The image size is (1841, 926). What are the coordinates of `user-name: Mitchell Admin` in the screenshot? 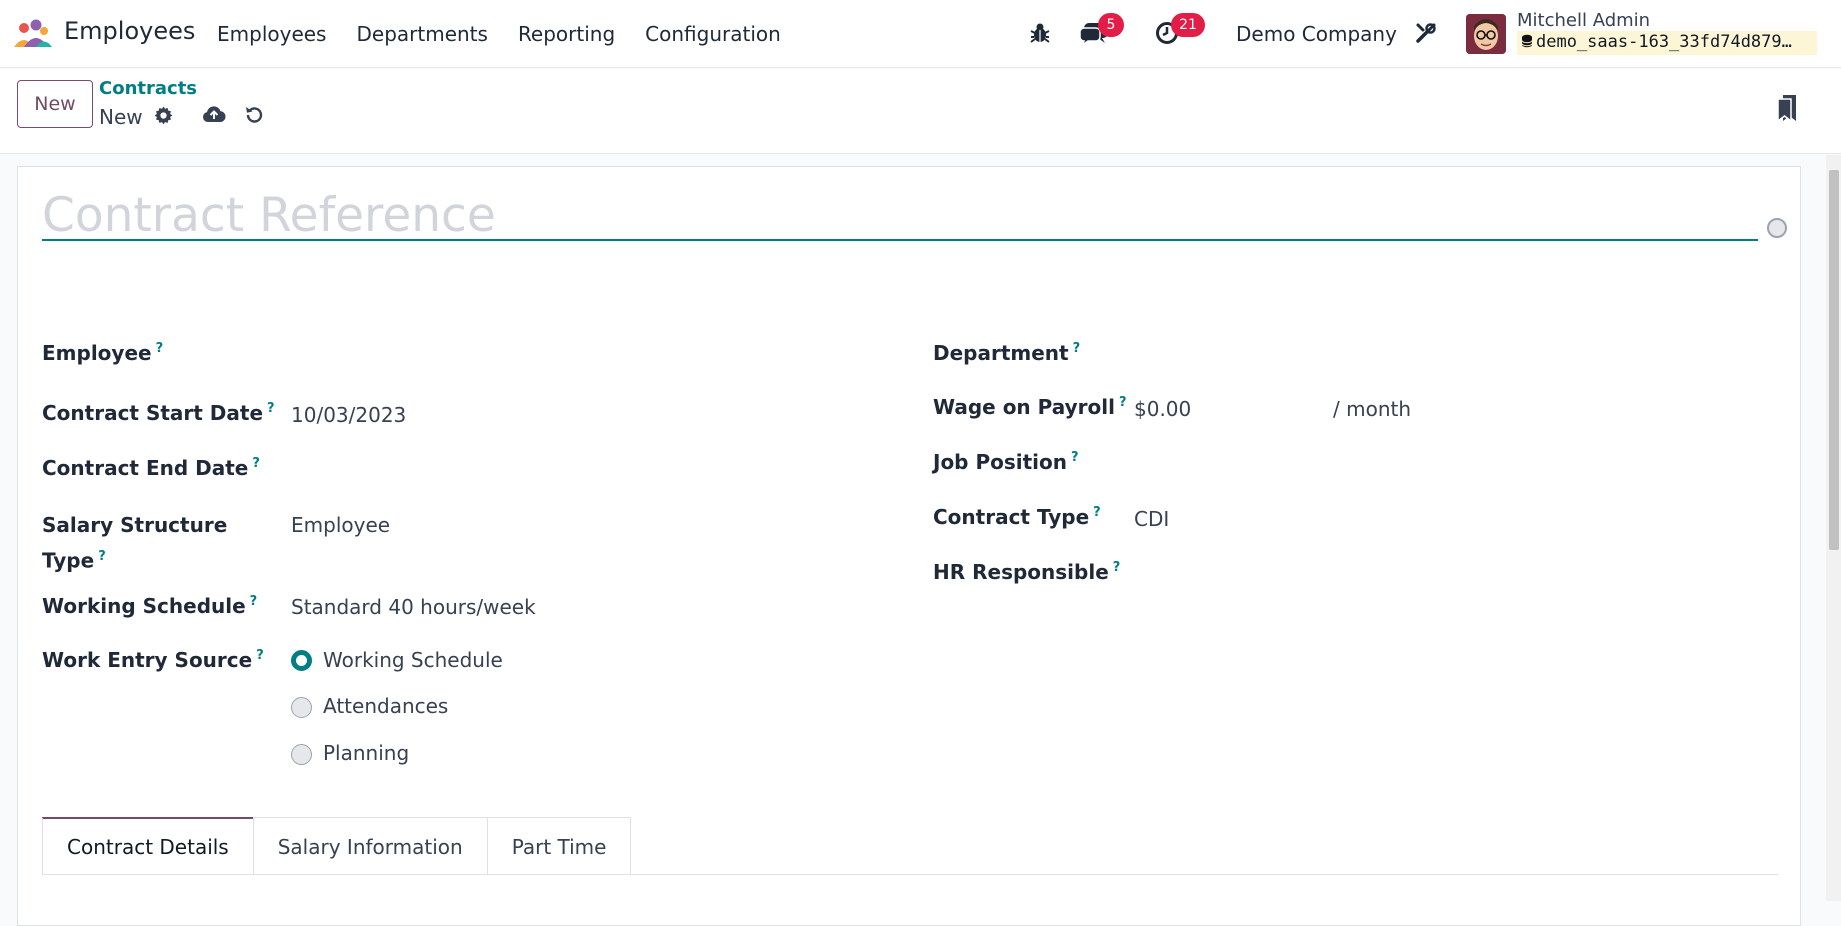 It's located at (1583, 20).